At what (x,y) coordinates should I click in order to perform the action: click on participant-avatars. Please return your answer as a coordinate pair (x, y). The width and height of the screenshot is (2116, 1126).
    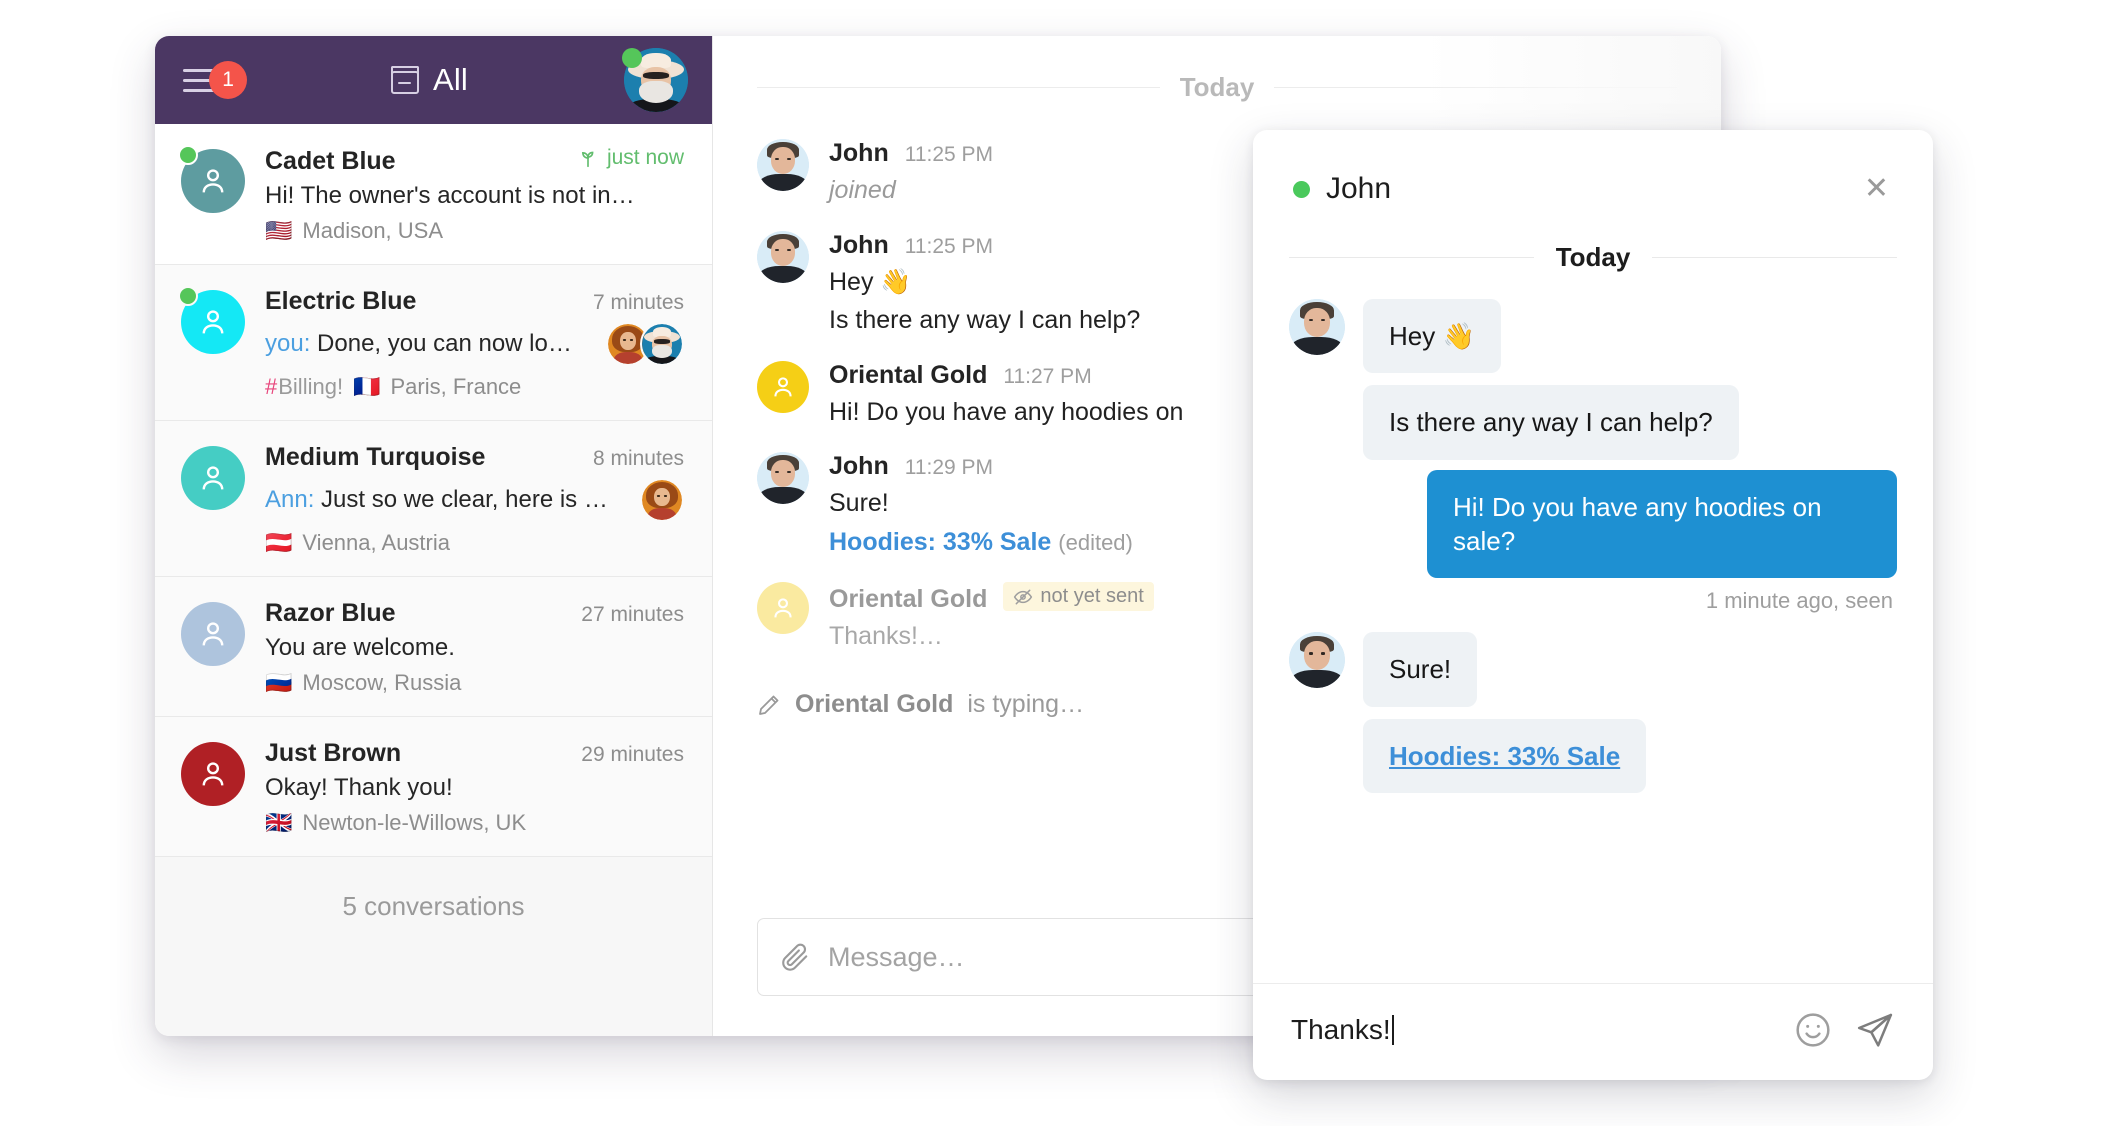
    Looking at the image, I should click on (645, 344).